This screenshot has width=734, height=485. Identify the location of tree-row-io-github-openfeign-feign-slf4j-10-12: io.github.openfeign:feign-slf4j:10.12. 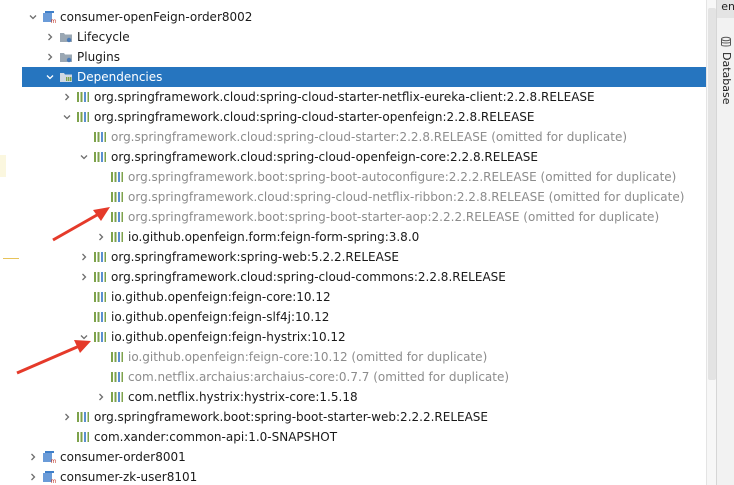
(364, 317).